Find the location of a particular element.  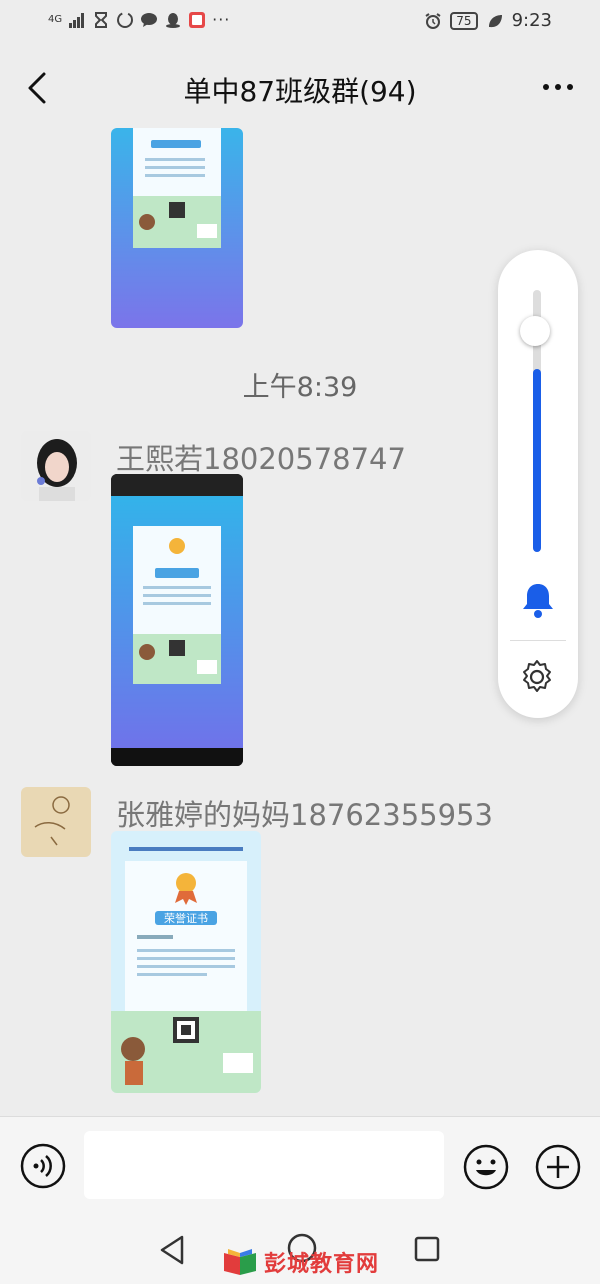

avatar-sender2 is located at coordinates (56, 822).